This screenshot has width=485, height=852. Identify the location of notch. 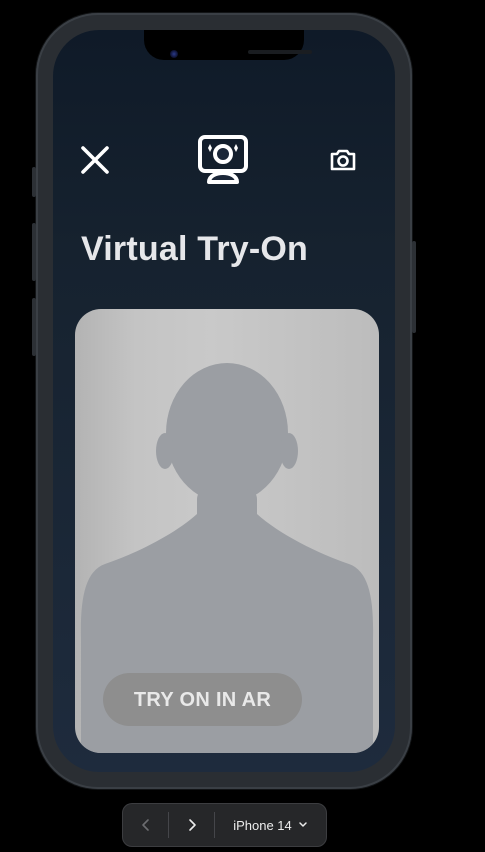
(224, 45).